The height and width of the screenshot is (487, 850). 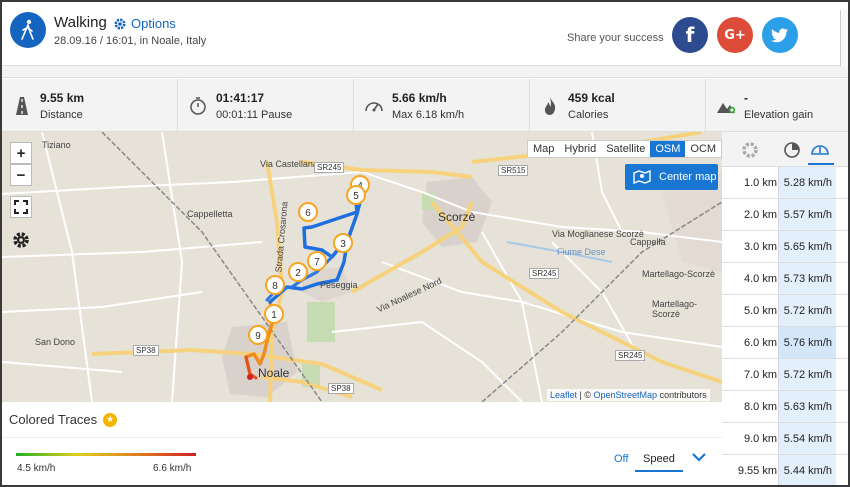 I want to click on split-distance: 2.0 km, so click(x=760, y=215).